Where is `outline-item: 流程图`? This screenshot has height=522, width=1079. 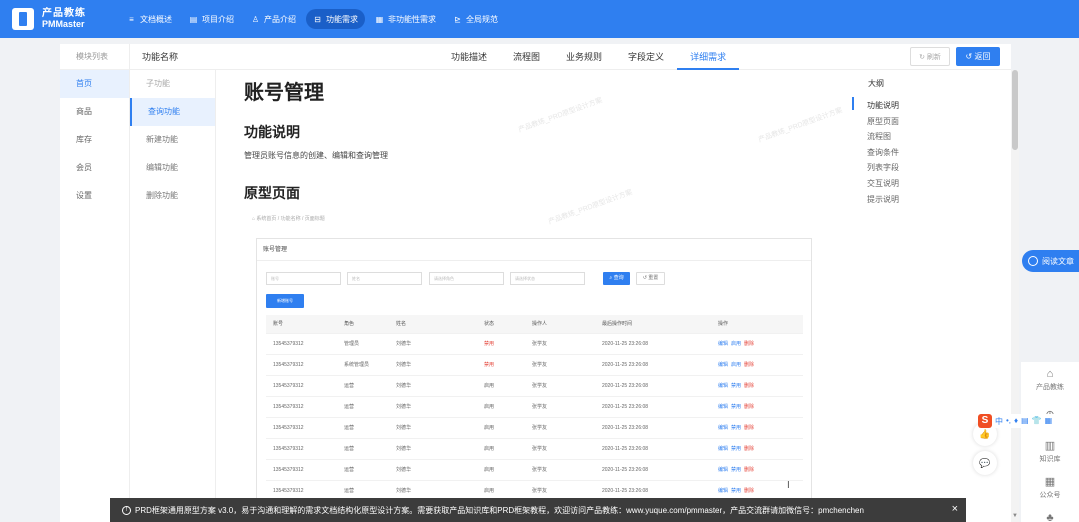 outline-item: 流程图 is located at coordinates (883, 137).